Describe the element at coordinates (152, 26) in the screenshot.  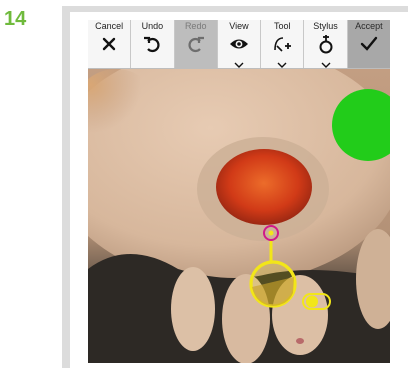
I see `undo-label: Undo` at that location.